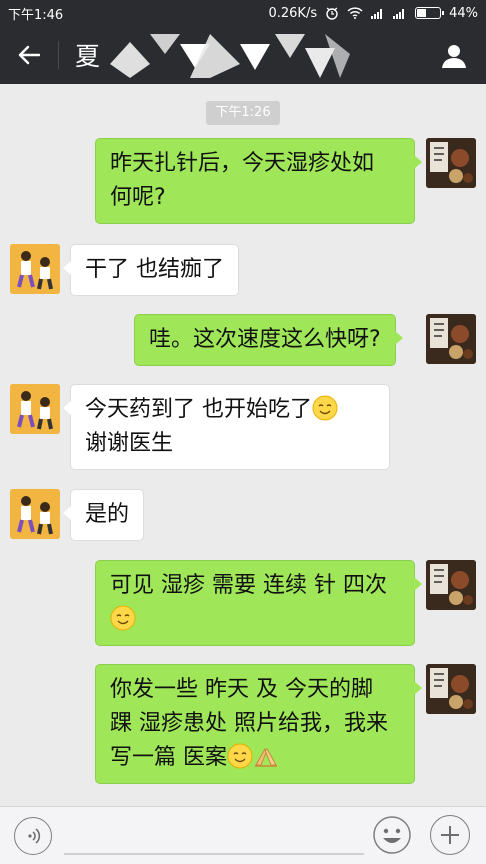 This screenshot has width=486, height=864. Describe the element at coordinates (168, 757) in the screenshot. I see `message-line: 写一篇 医案` at that location.